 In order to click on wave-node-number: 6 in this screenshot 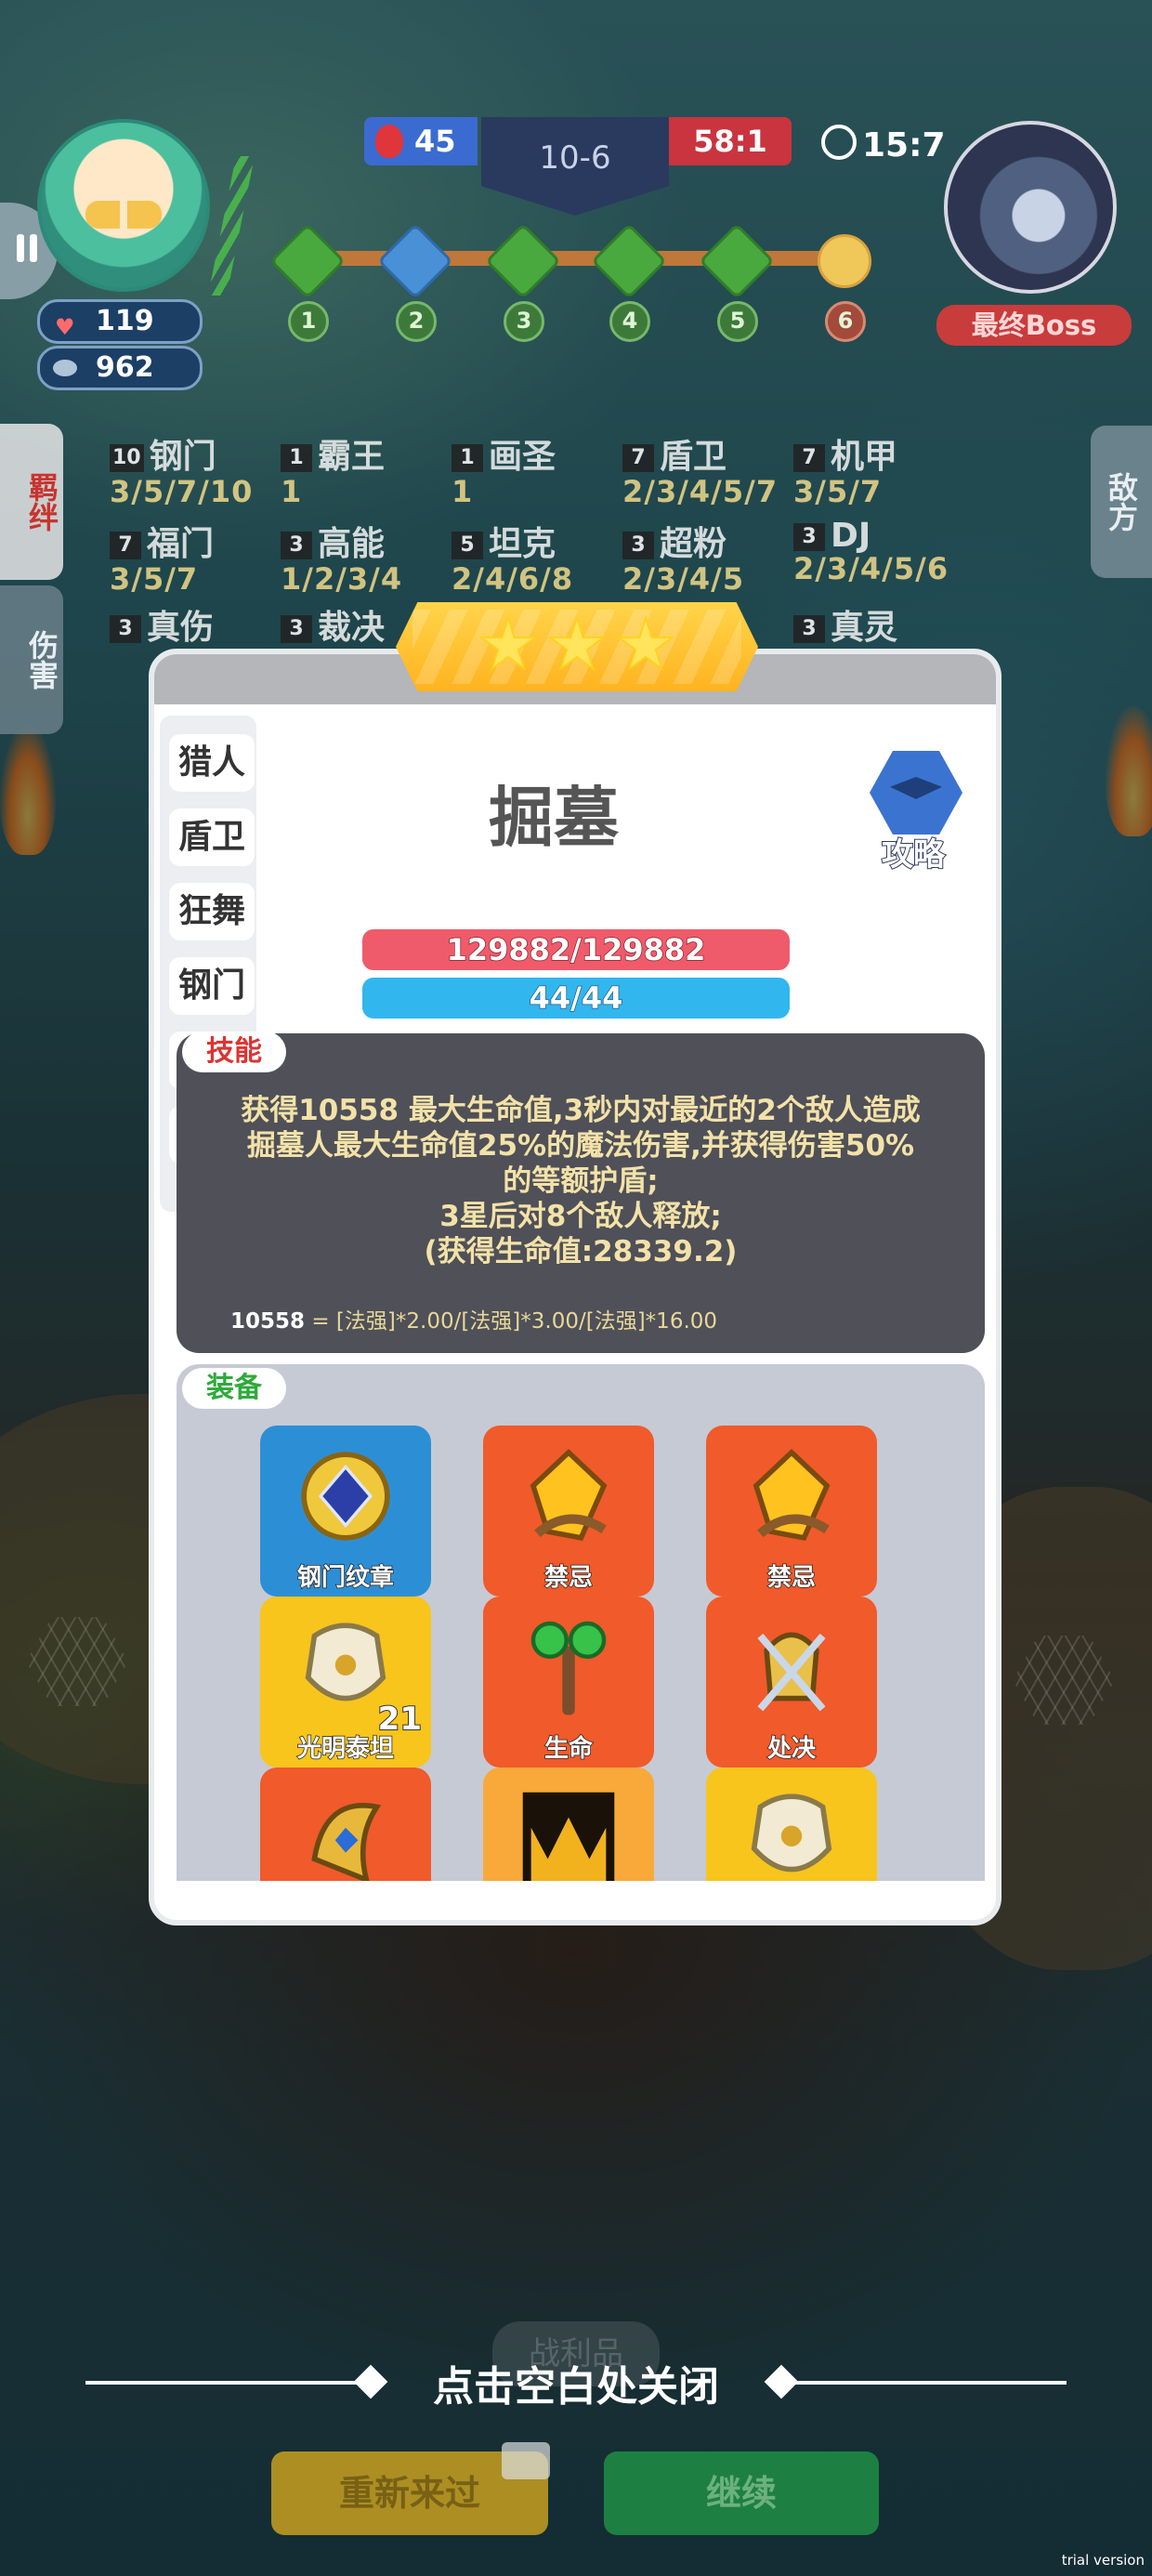, I will do `click(845, 321)`.